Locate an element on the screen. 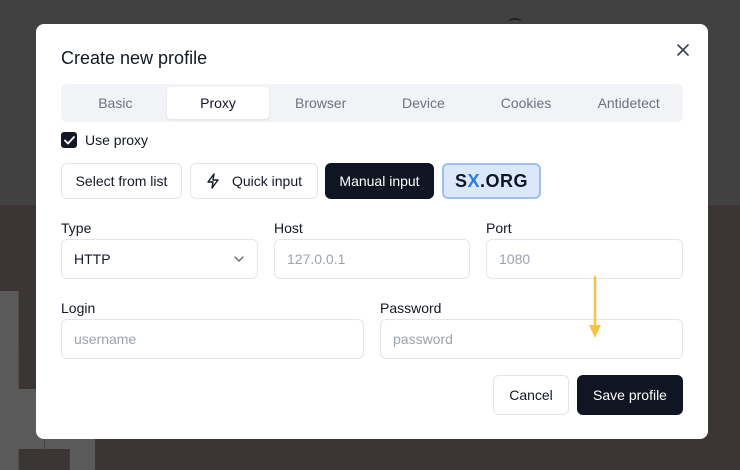  login-input: username is located at coordinates (212, 339).